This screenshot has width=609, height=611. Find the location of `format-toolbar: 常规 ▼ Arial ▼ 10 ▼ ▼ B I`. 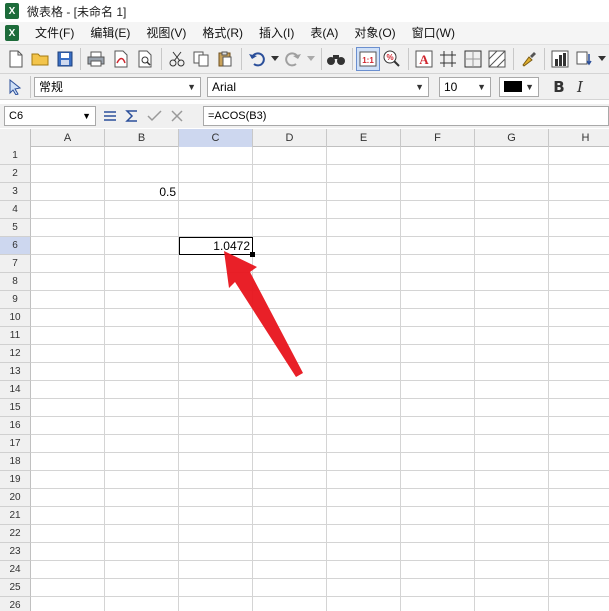

format-toolbar: 常规 ▼ Arial ▼ 10 ▼ ▼ B I is located at coordinates (304, 87).